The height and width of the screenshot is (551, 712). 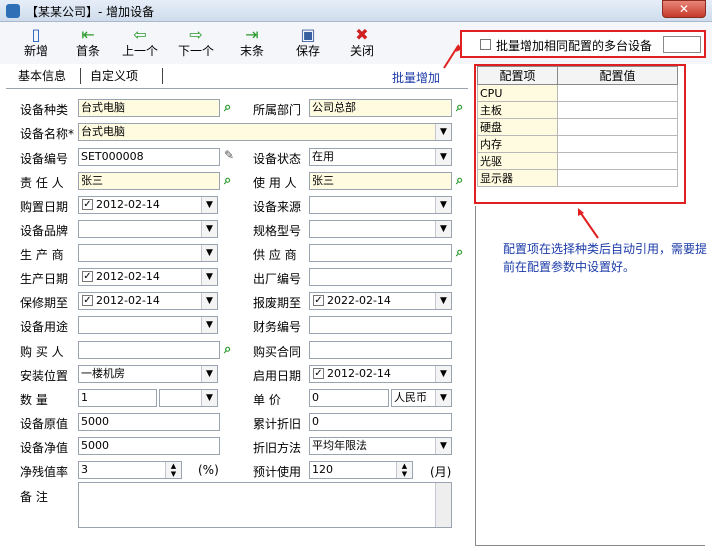 What do you see at coordinates (380, 325) in the screenshot?
I see `finance-no-input` at bounding box center [380, 325].